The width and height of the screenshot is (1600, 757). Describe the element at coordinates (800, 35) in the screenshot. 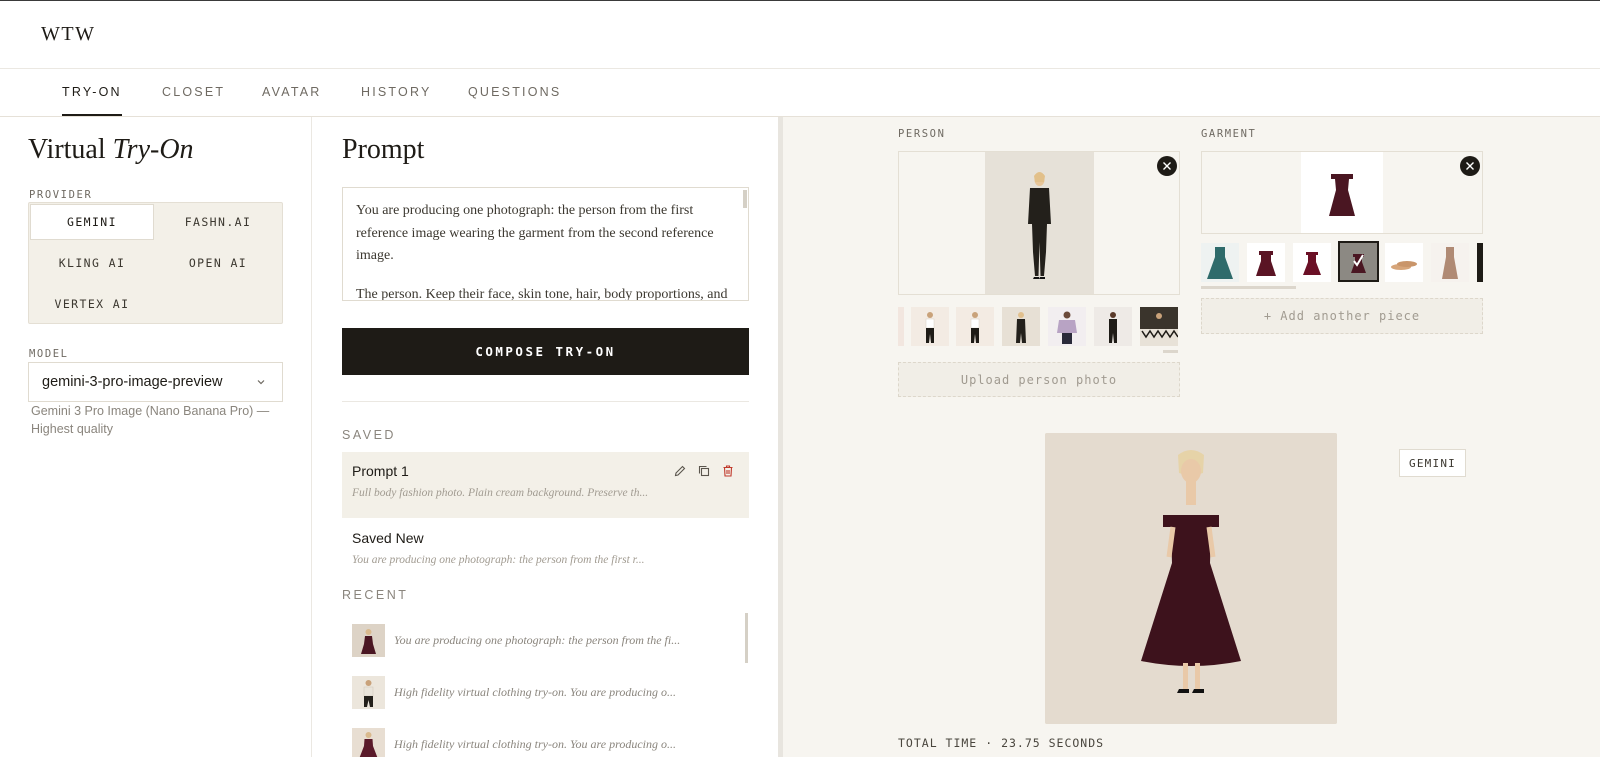

I see `app-header: WTW` at that location.